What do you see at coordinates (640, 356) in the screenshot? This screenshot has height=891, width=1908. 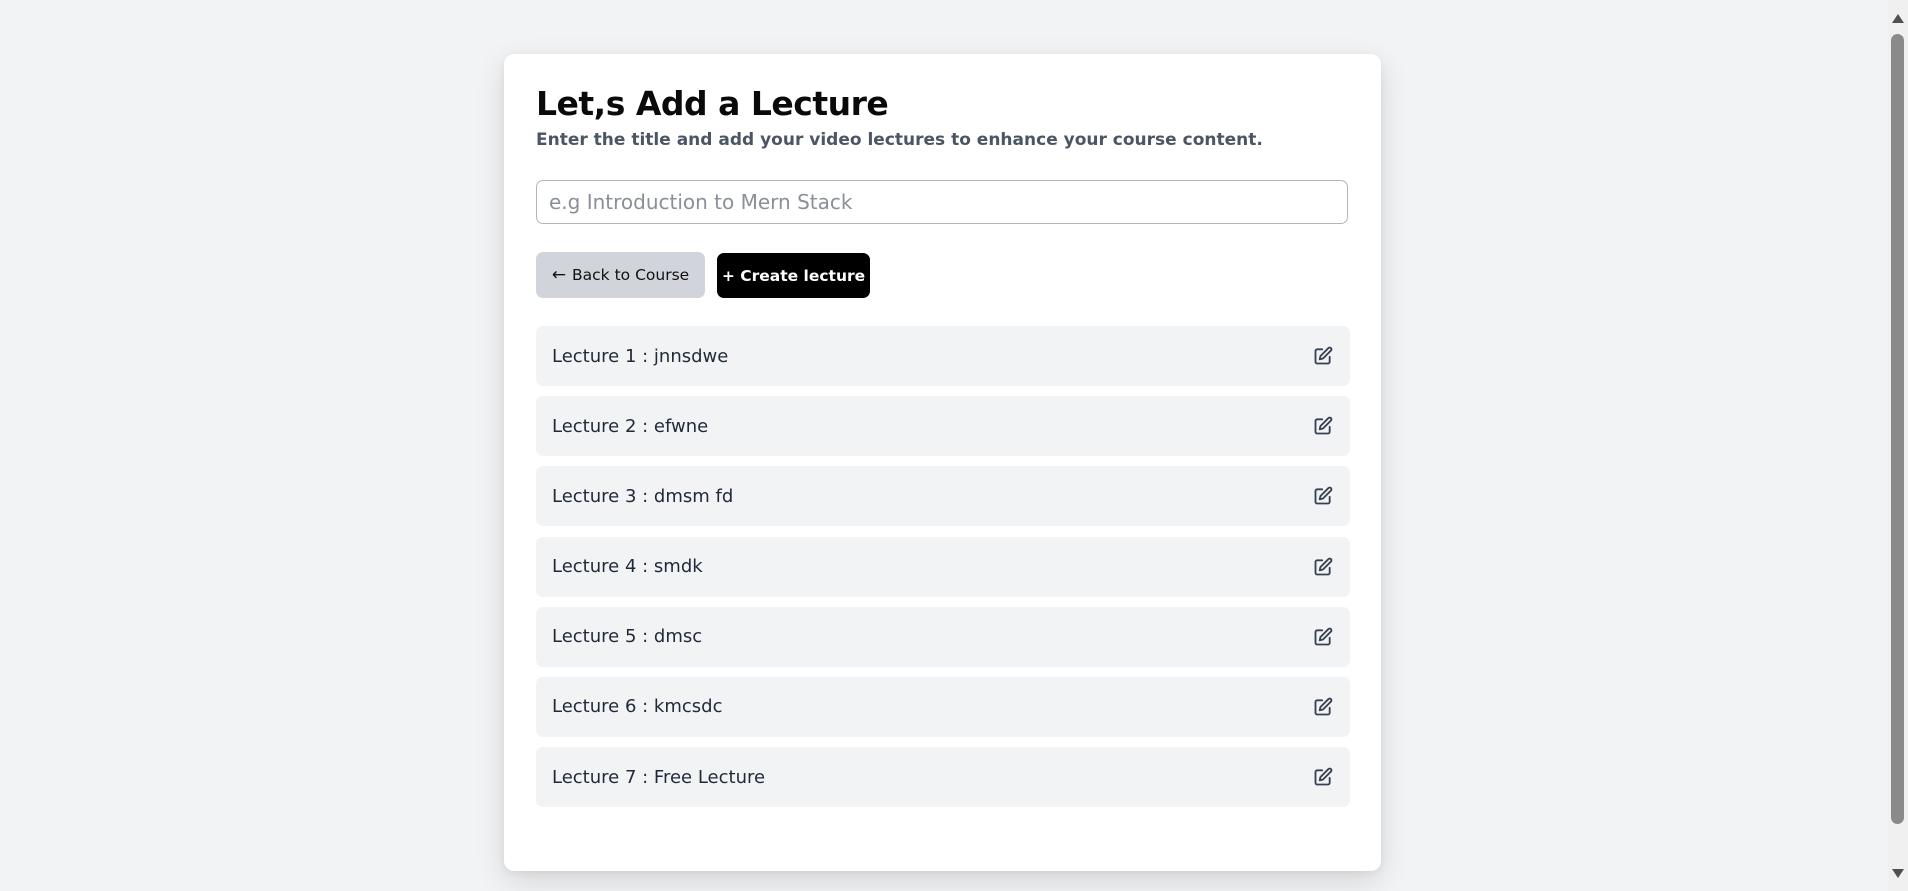 I see `lecture-title: Lecture 1 : jnnsdwe` at bounding box center [640, 356].